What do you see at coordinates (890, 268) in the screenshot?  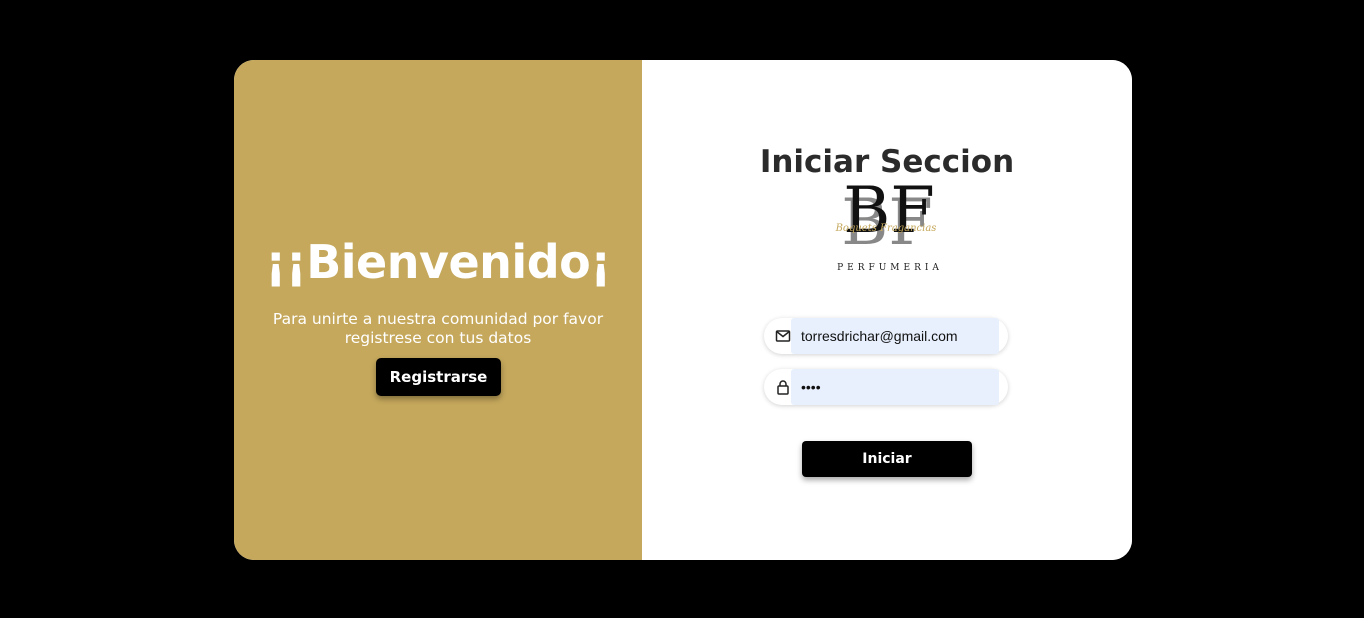 I see `logo-subtitle: PERFUMERIA` at bounding box center [890, 268].